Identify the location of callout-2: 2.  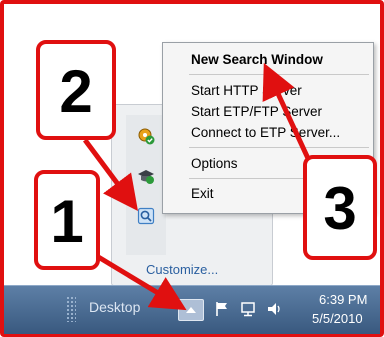
(76, 90).